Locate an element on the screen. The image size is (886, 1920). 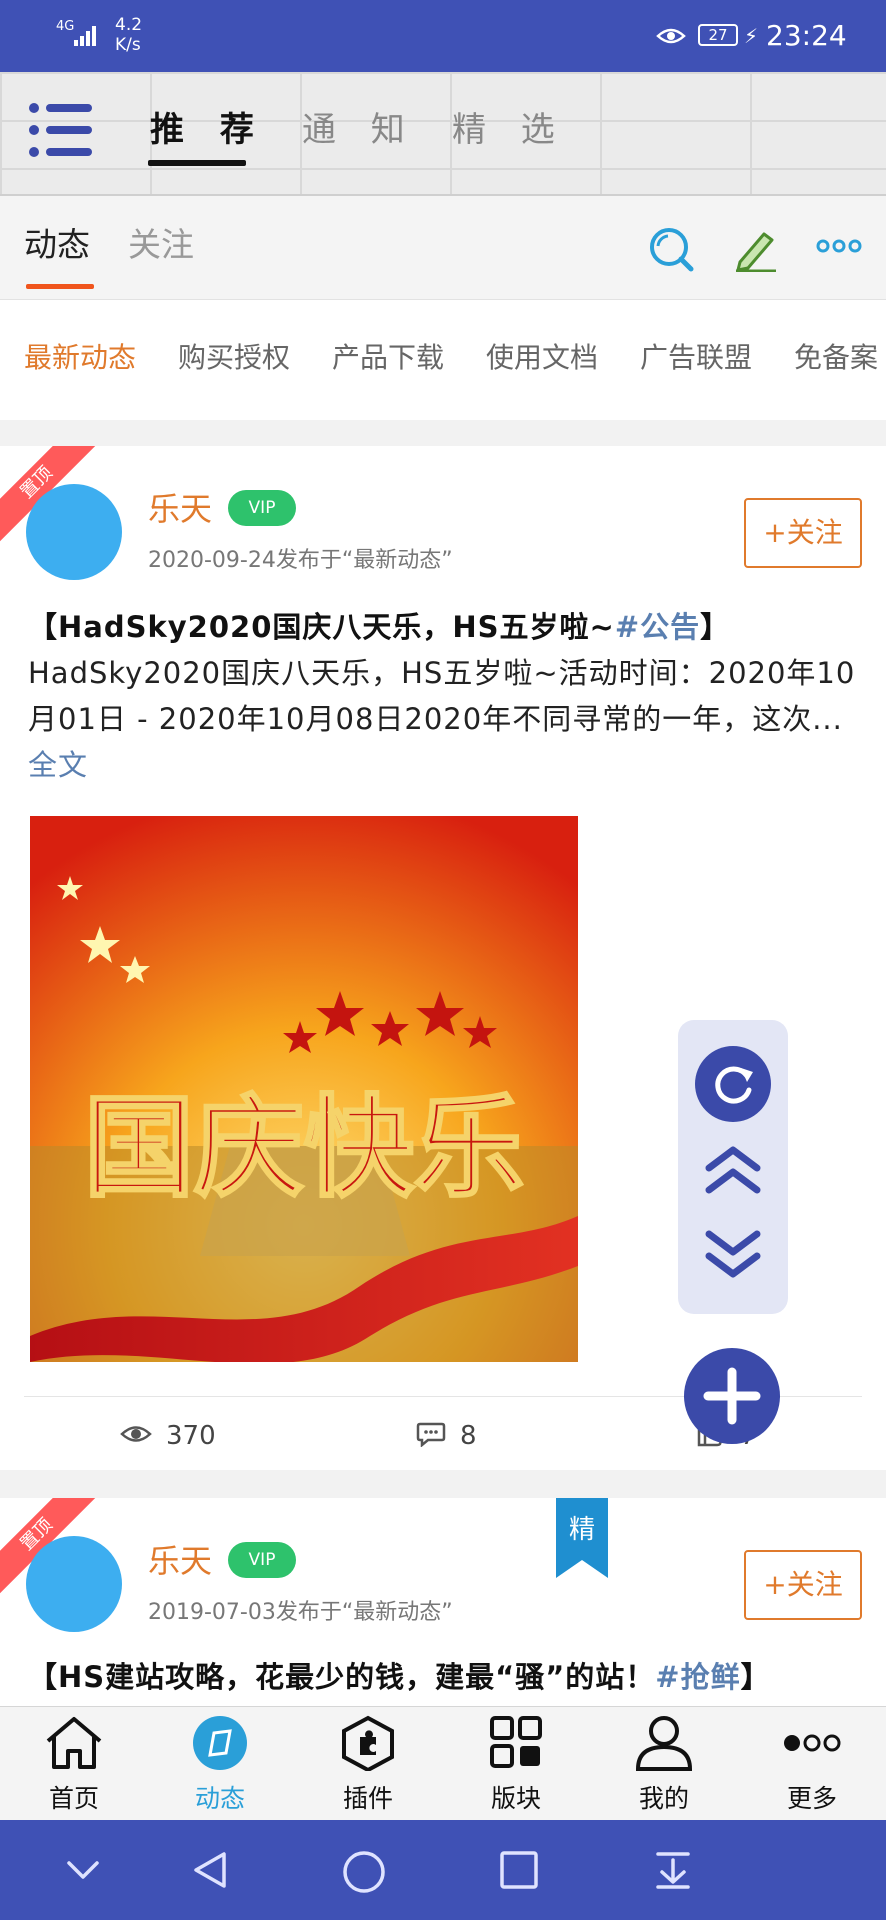
post-title: 【HadSky2020国庆八天乐，HS五岁啦~ is located at coordinates (321, 627).